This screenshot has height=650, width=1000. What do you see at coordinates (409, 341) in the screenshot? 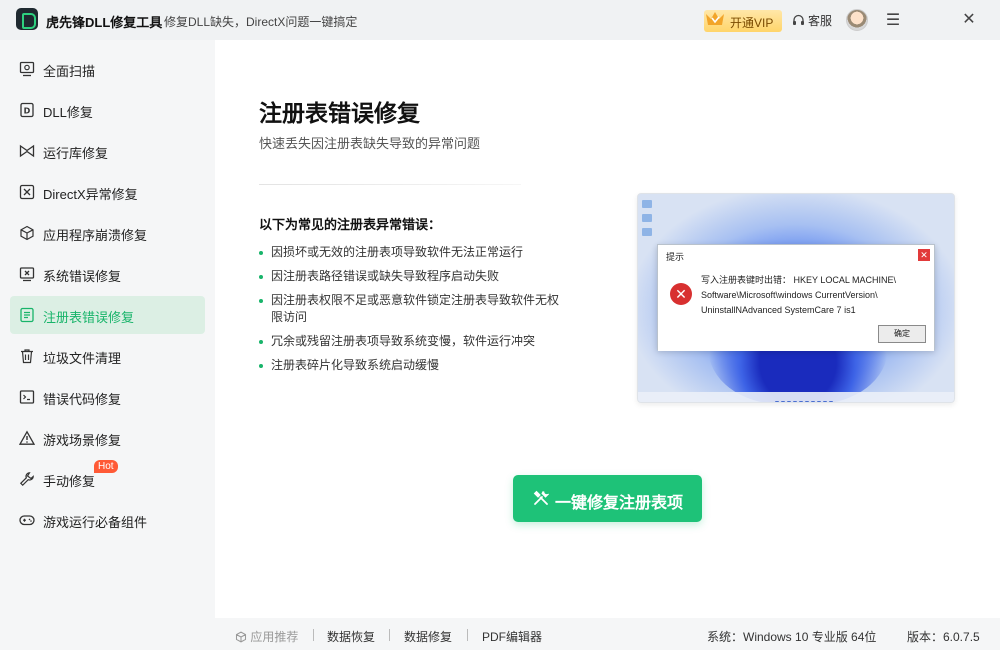
I see `list-item: 冗余或残留注册表项导致系统变慢，软件运行冲突` at bounding box center [409, 341].